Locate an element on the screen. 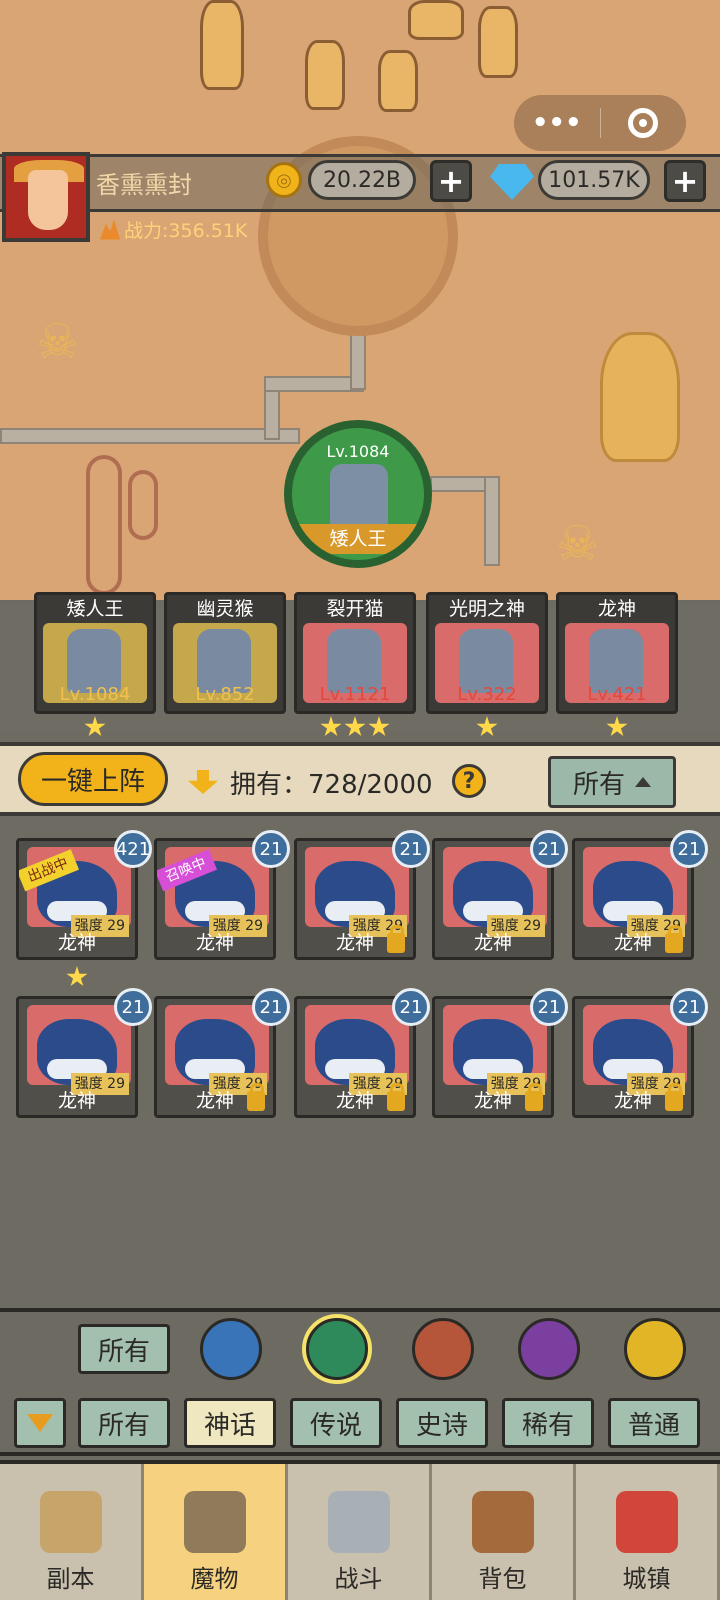  cat-statue is located at coordinates (640, 397).